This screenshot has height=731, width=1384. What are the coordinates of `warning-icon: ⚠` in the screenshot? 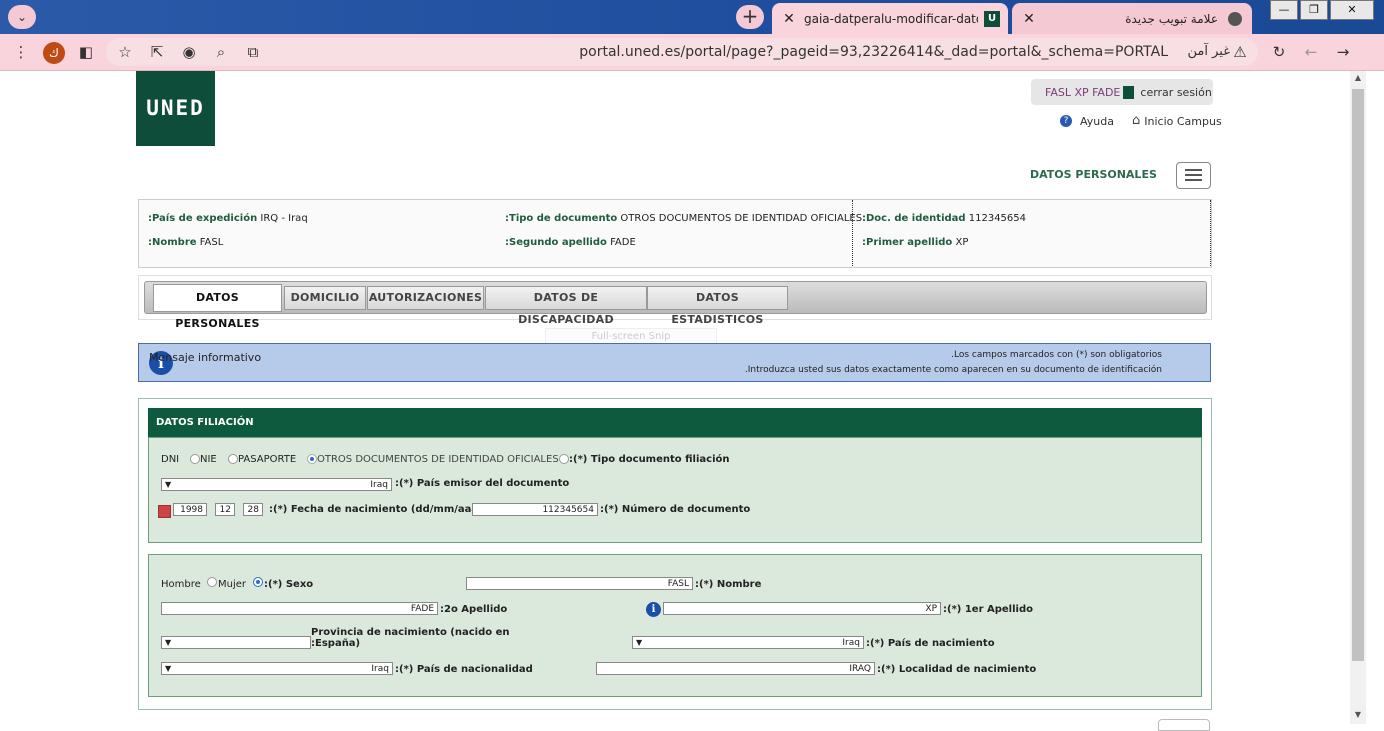 It's located at (1240, 52).